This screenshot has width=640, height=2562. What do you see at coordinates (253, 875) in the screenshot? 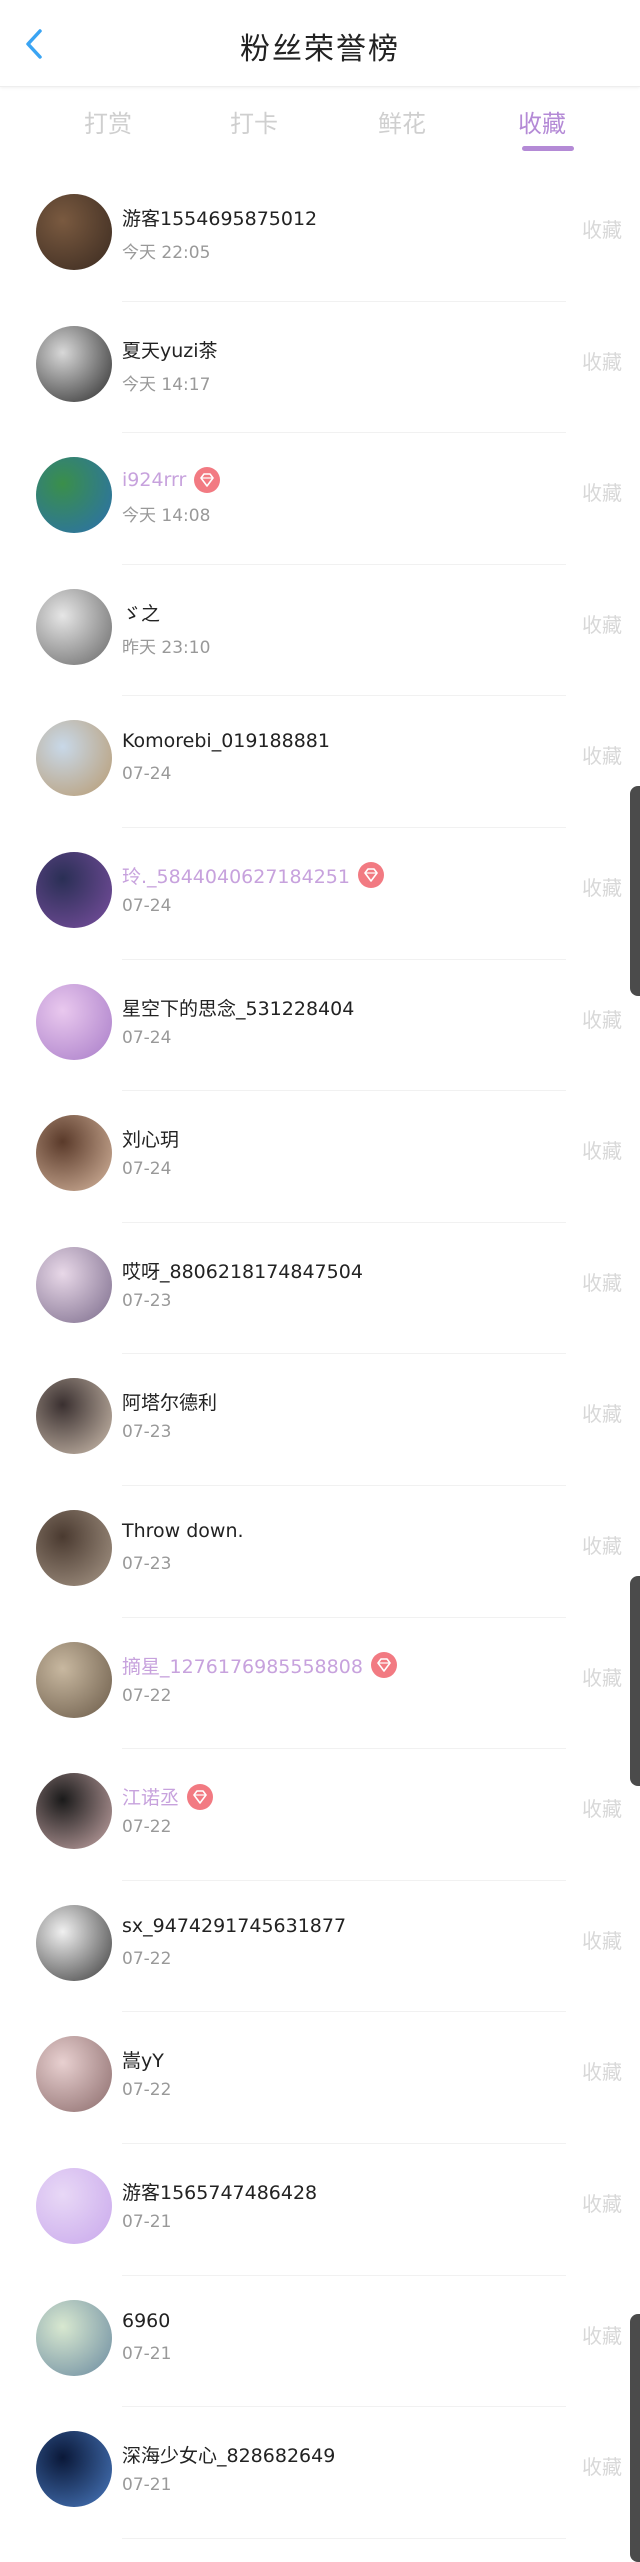
I see `fan-name-row: 玲._5844040627184251` at bounding box center [253, 875].